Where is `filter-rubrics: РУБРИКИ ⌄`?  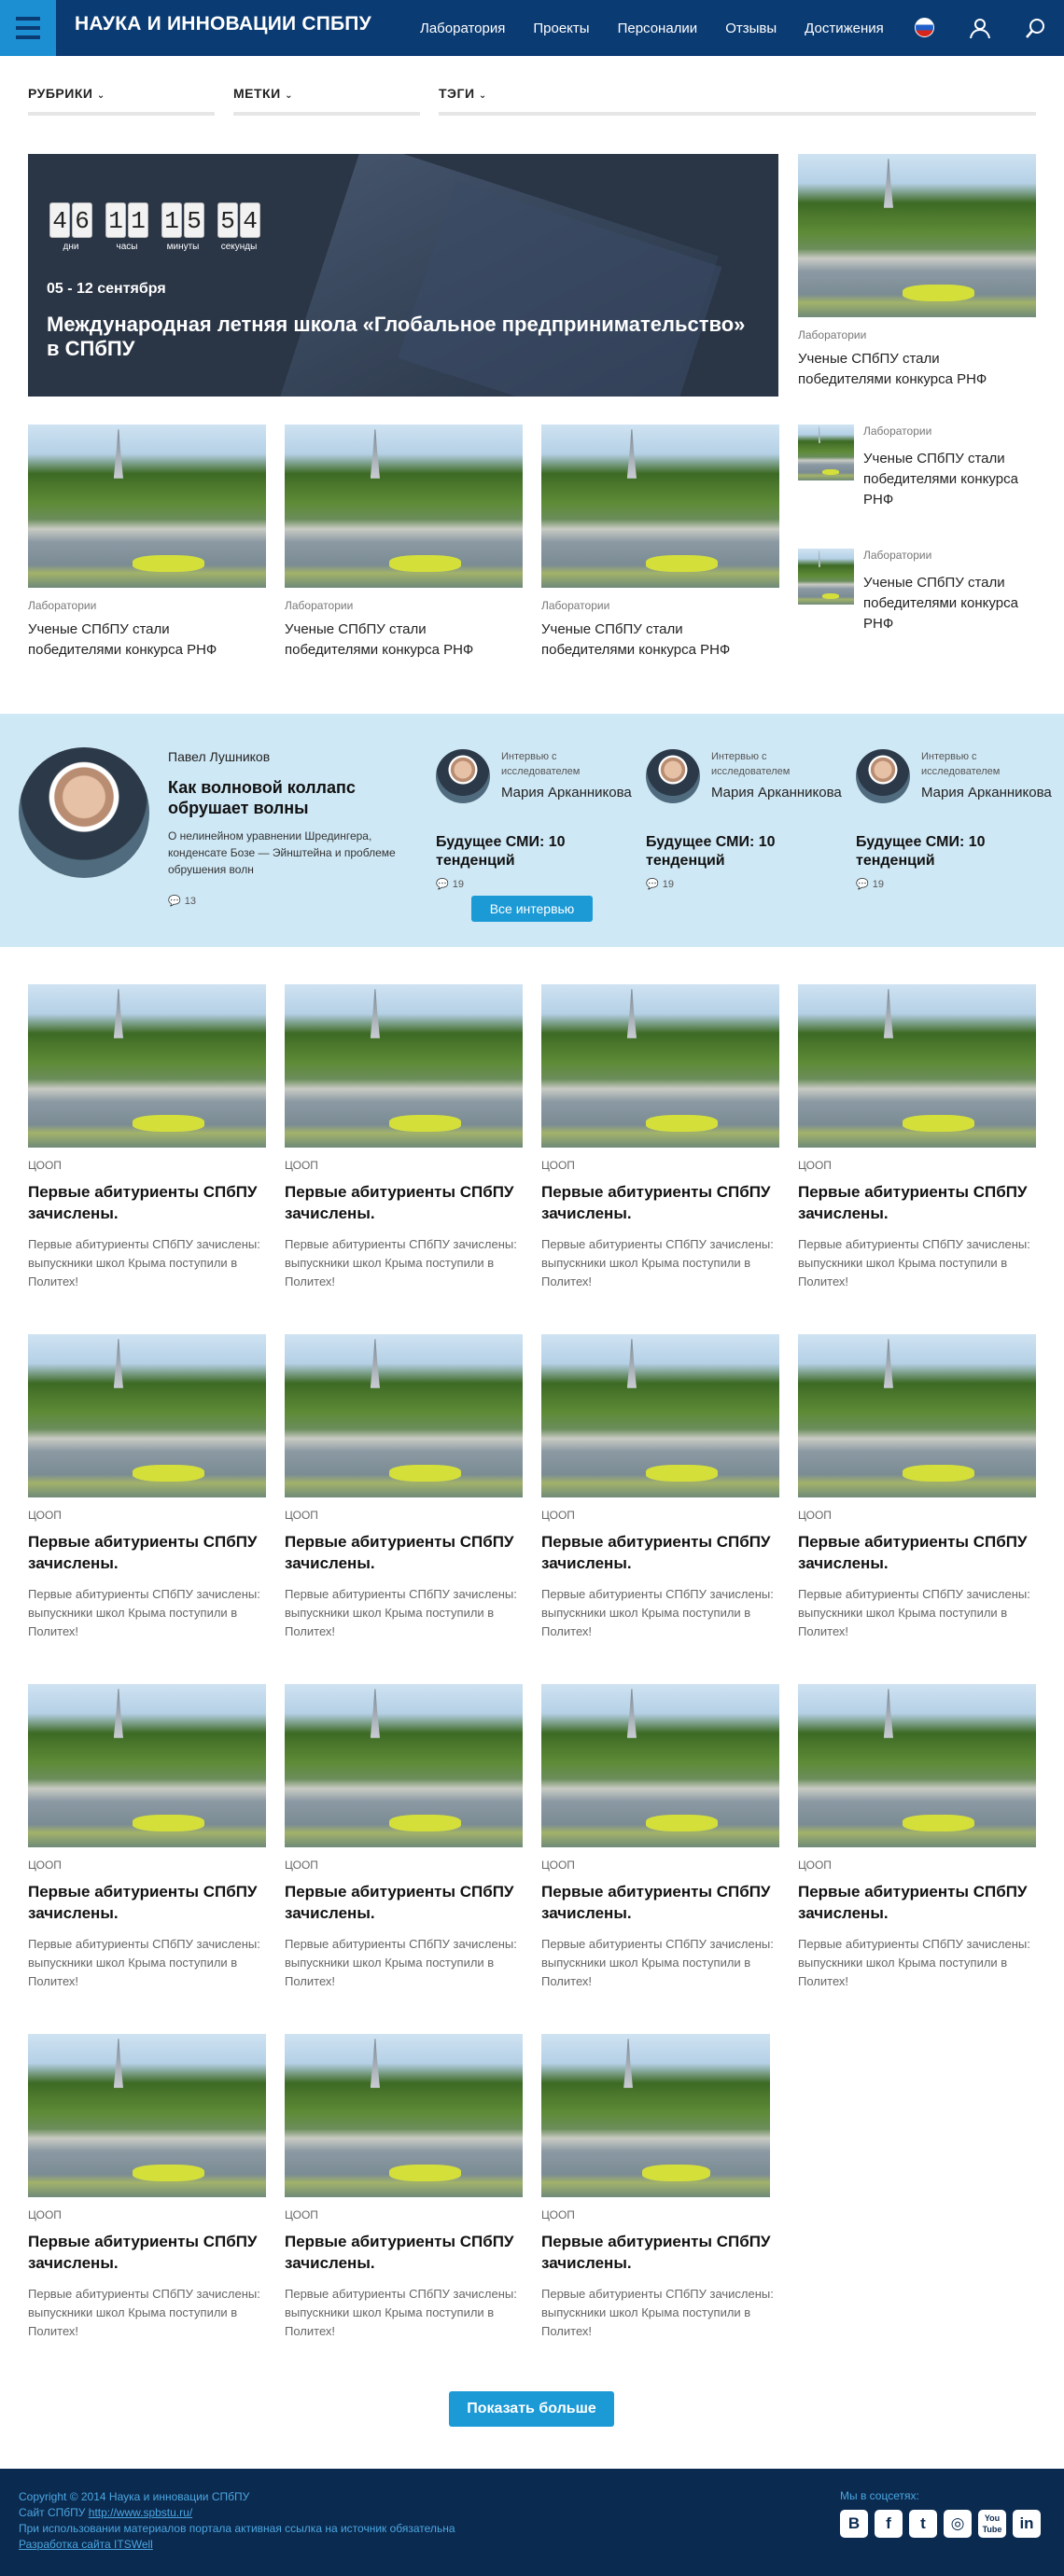
filter-rubrics: РУБРИКИ ⌄ is located at coordinates (121, 100).